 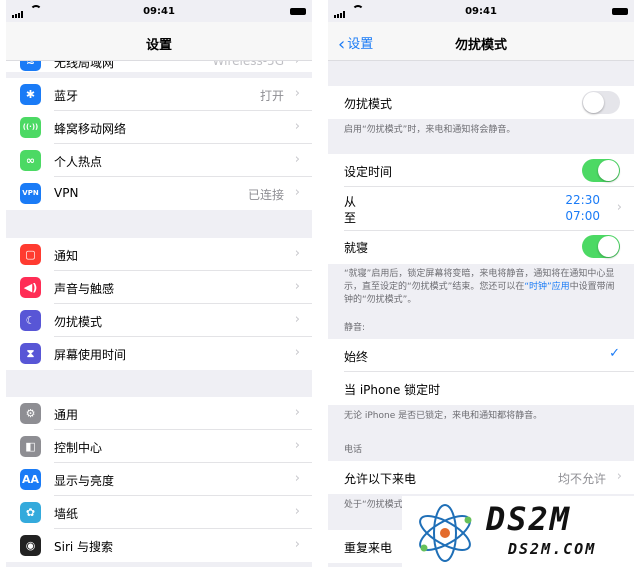 I want to click on vpn-icon: VPN, so click(x=30, y=193).